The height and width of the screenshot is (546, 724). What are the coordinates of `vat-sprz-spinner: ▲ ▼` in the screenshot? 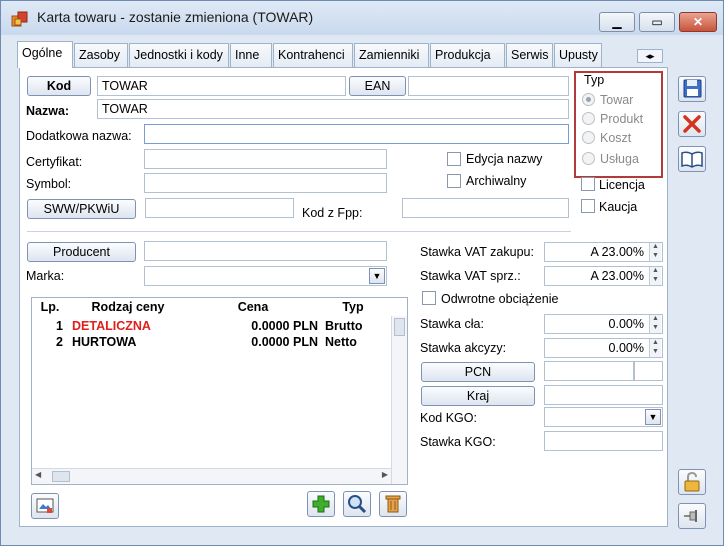 It's located at (655, 276).